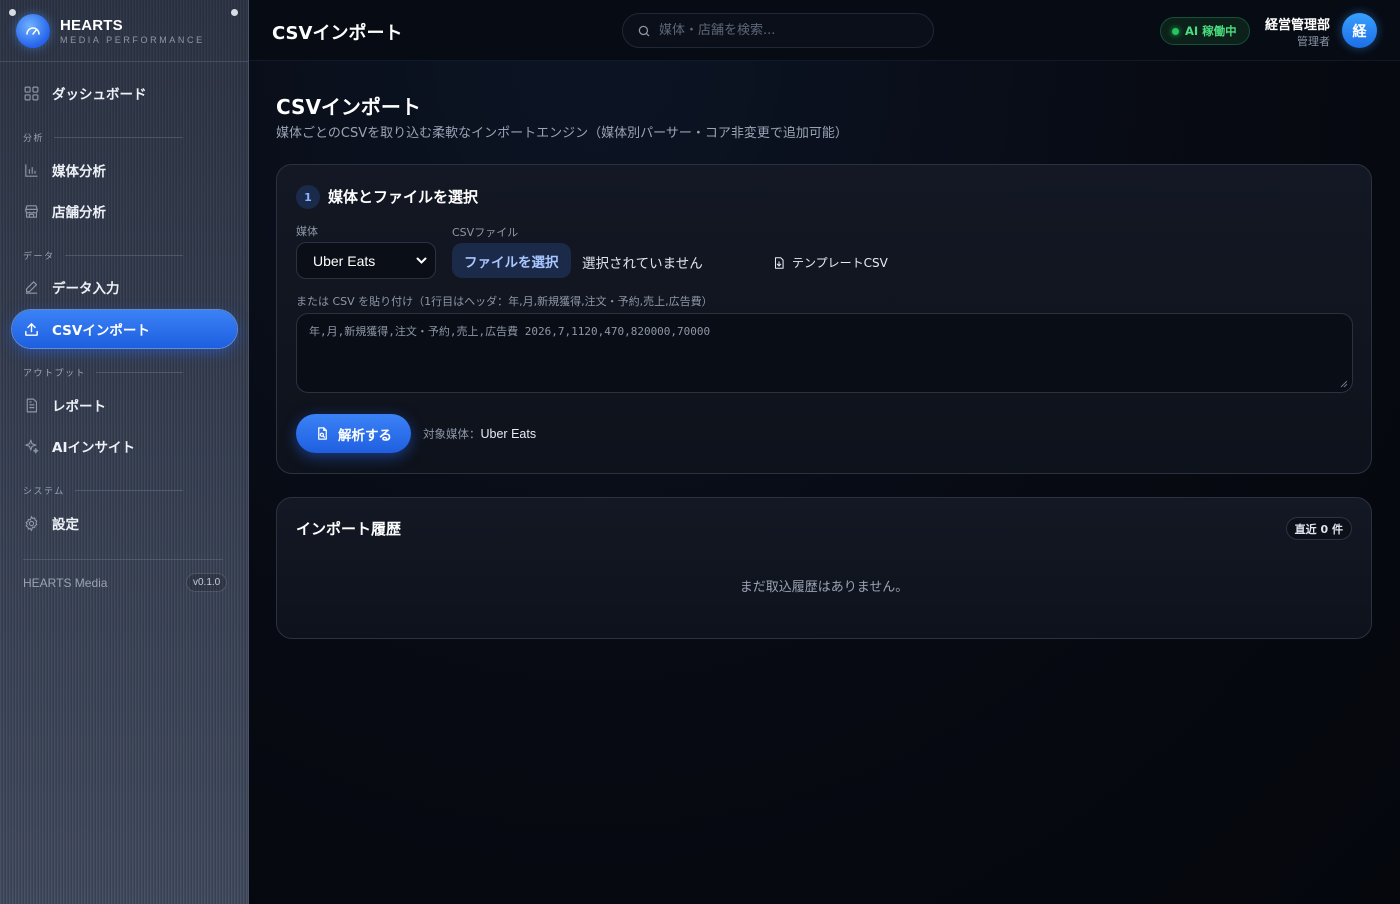 The image size is (1400, 904). I want to click on parse-button: 解析する, so click(353, 433).